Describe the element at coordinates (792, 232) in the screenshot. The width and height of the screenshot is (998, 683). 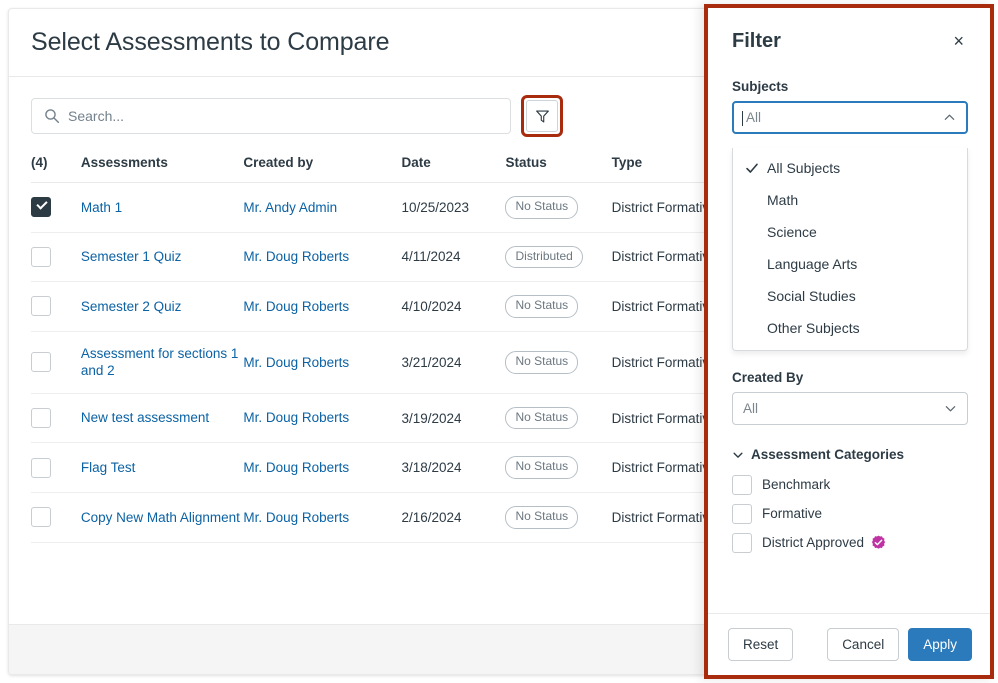
I see `subjects-option-label: Science` at that location.